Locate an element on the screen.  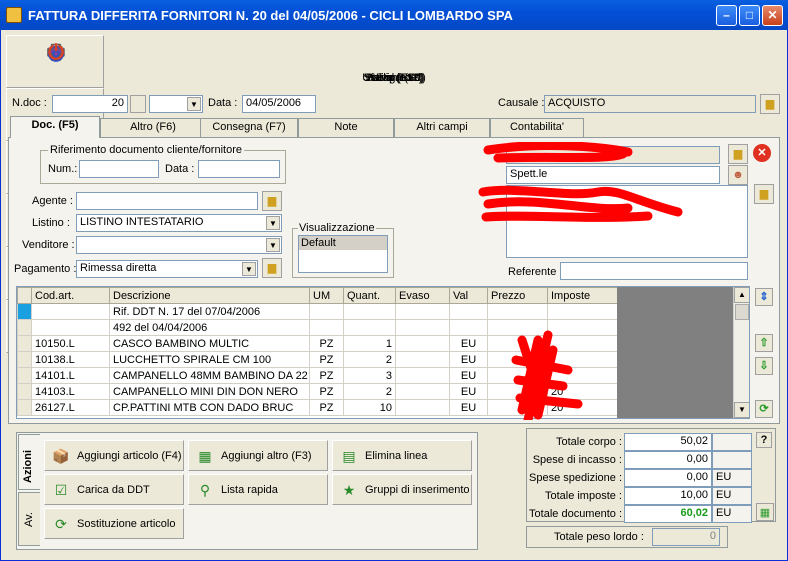
tab-note: Note is located at coordinates (346, 127).